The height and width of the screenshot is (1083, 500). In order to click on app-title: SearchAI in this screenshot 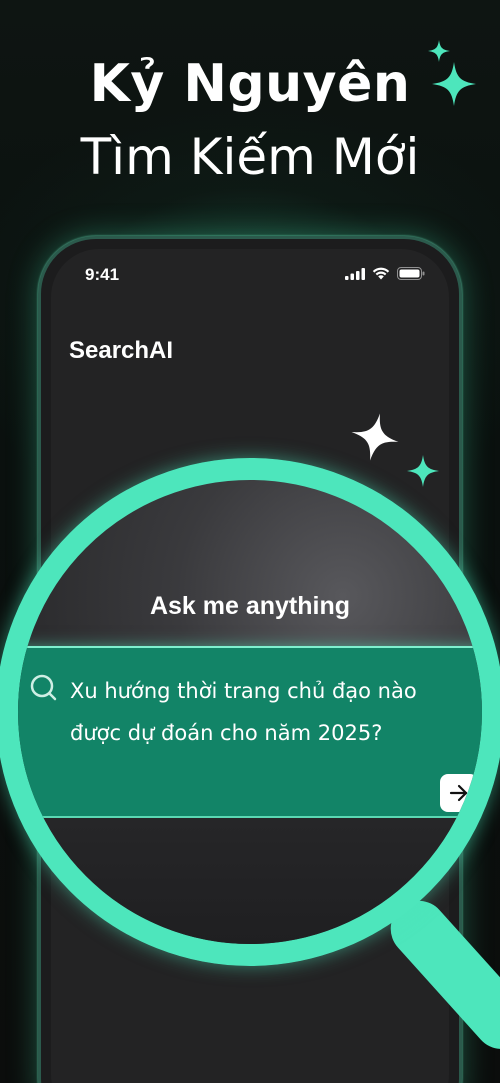, I will do `click(121, 350)`.